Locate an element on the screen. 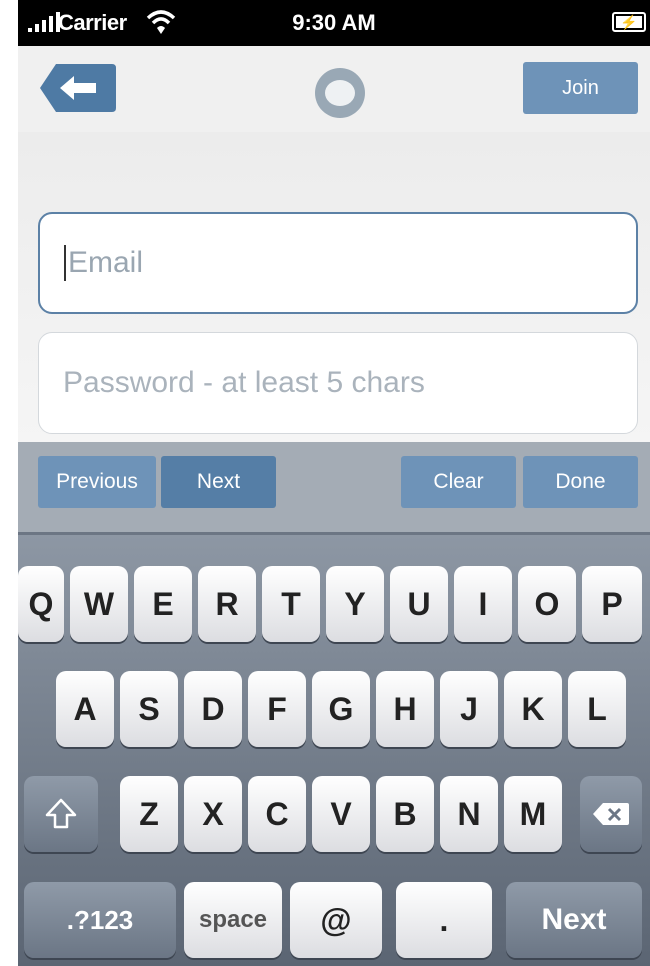 This screenshot has height=966, width=650. email-placeholder: Email is located at coordinates (106, 262).